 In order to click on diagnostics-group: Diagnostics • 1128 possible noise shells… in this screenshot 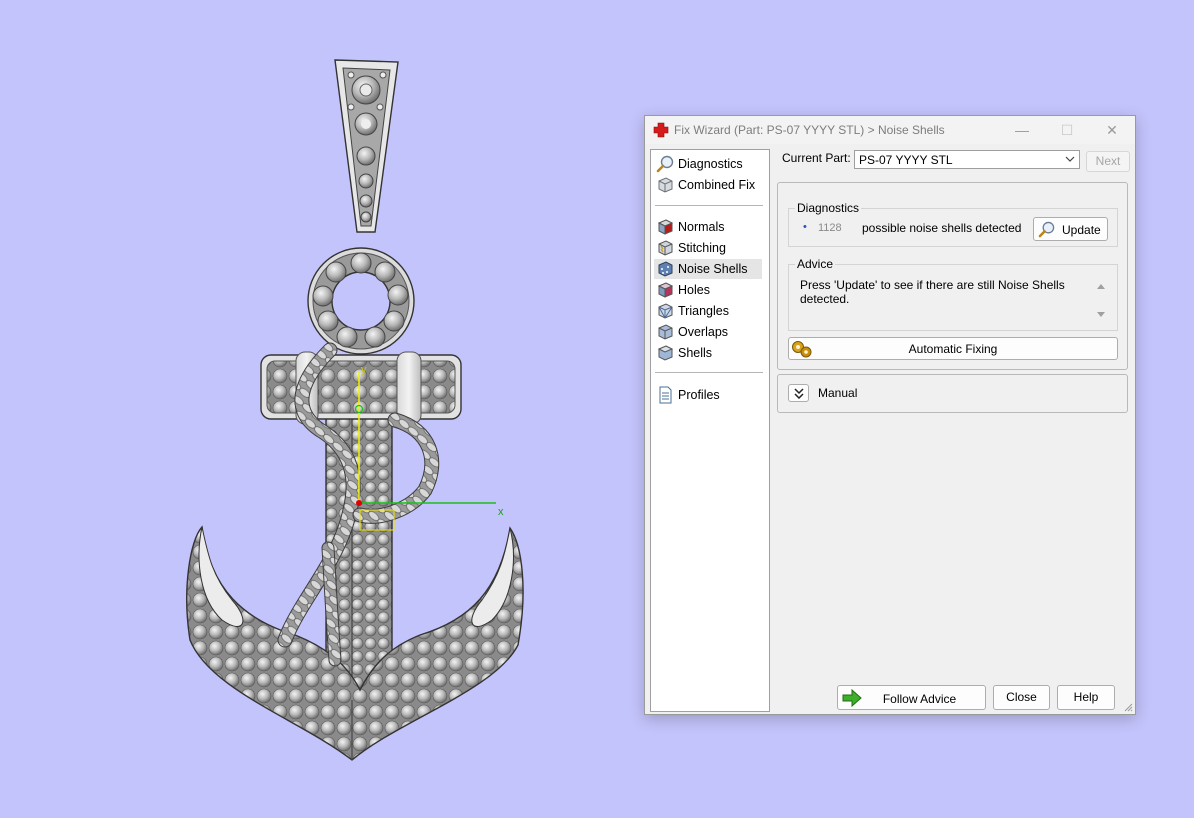, I will do `click(953, 224)`.